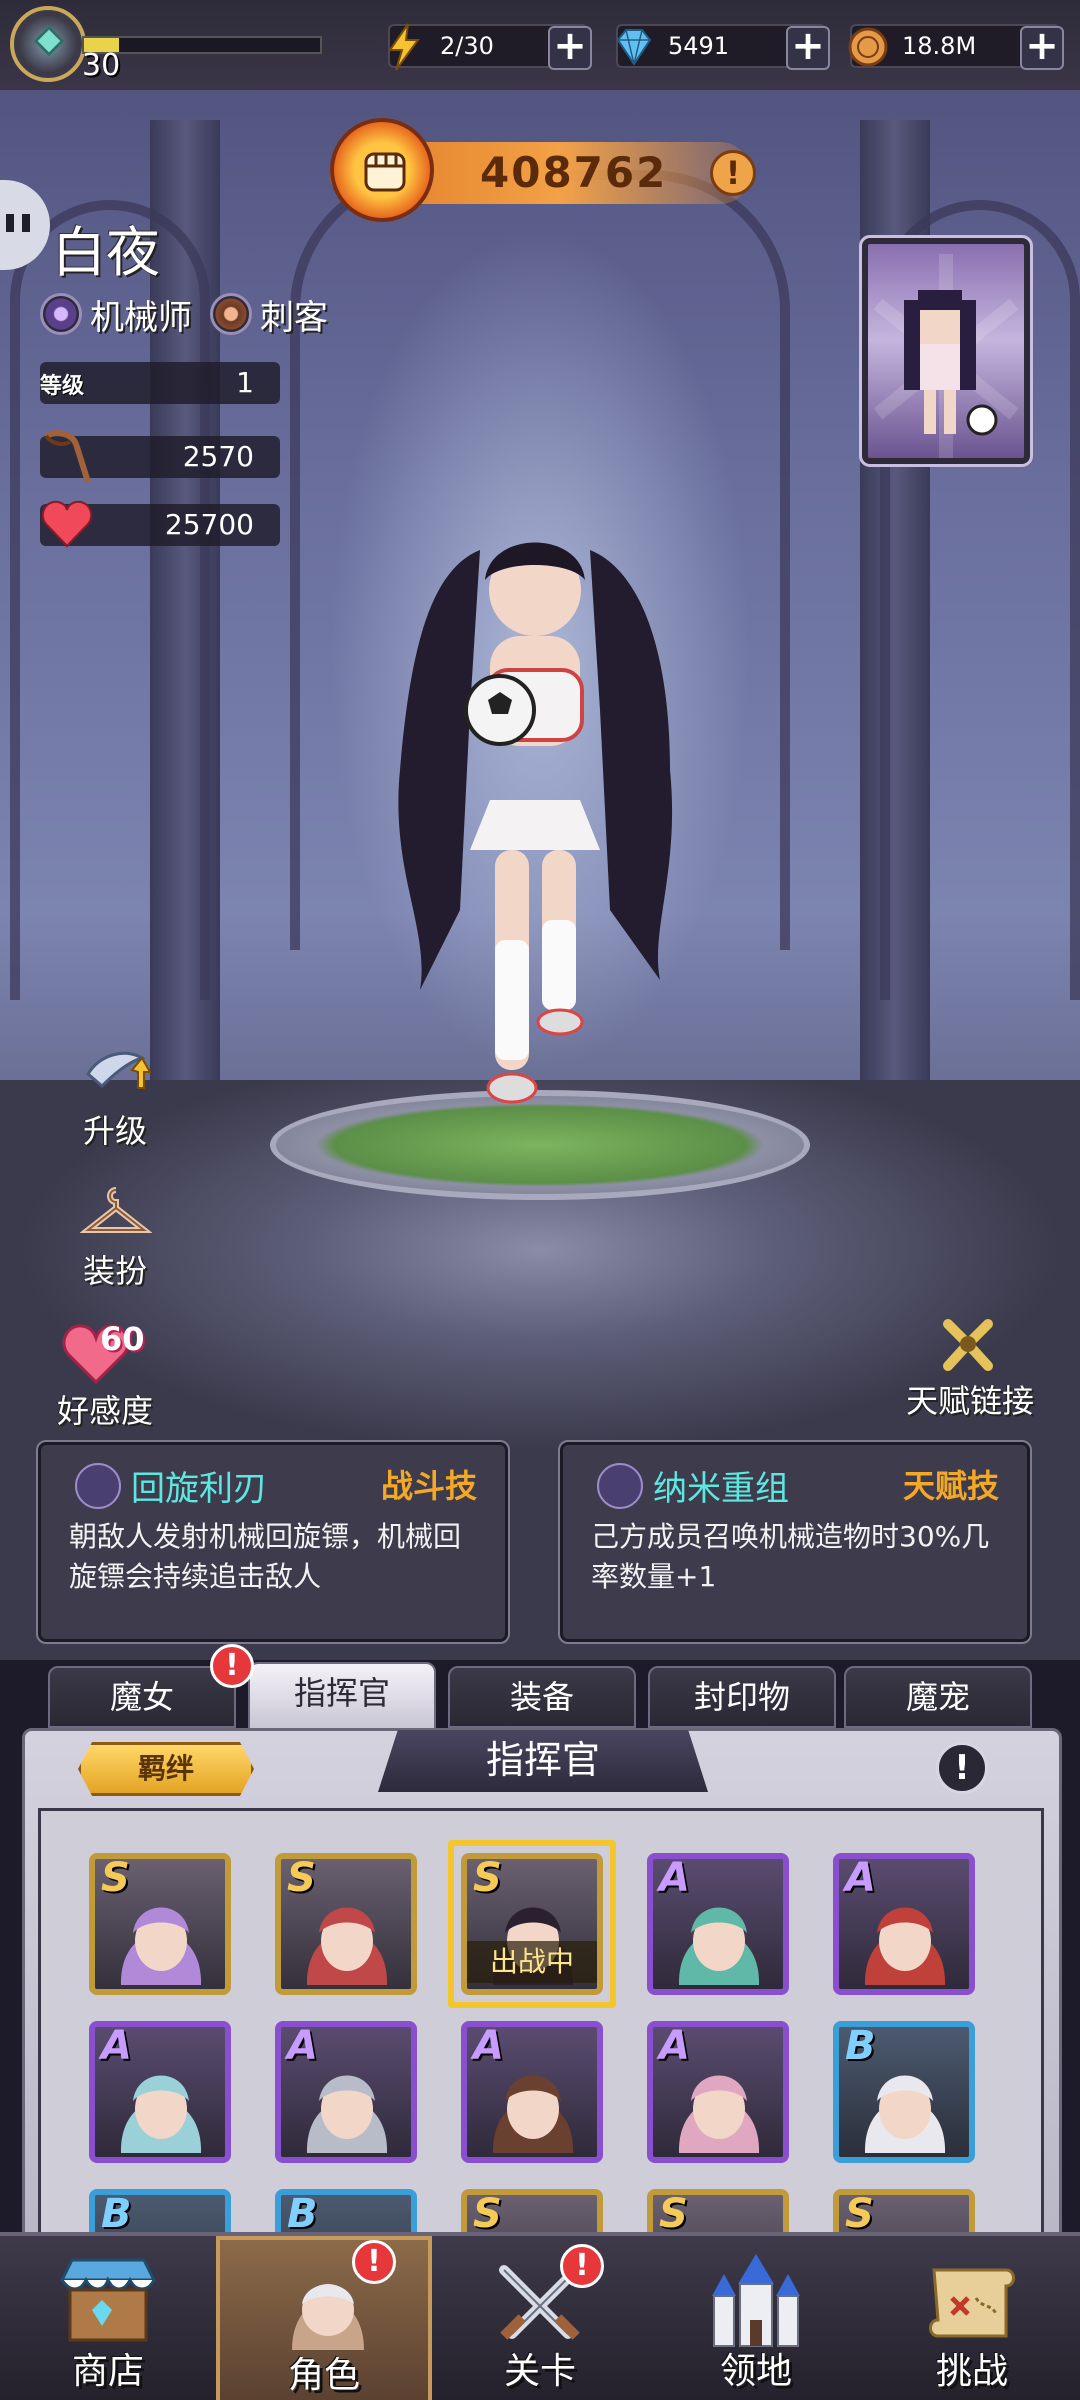 This screenshot has height=2400, width=1080. I want to click on tab-witch: 魔女, so click(142, 1697).